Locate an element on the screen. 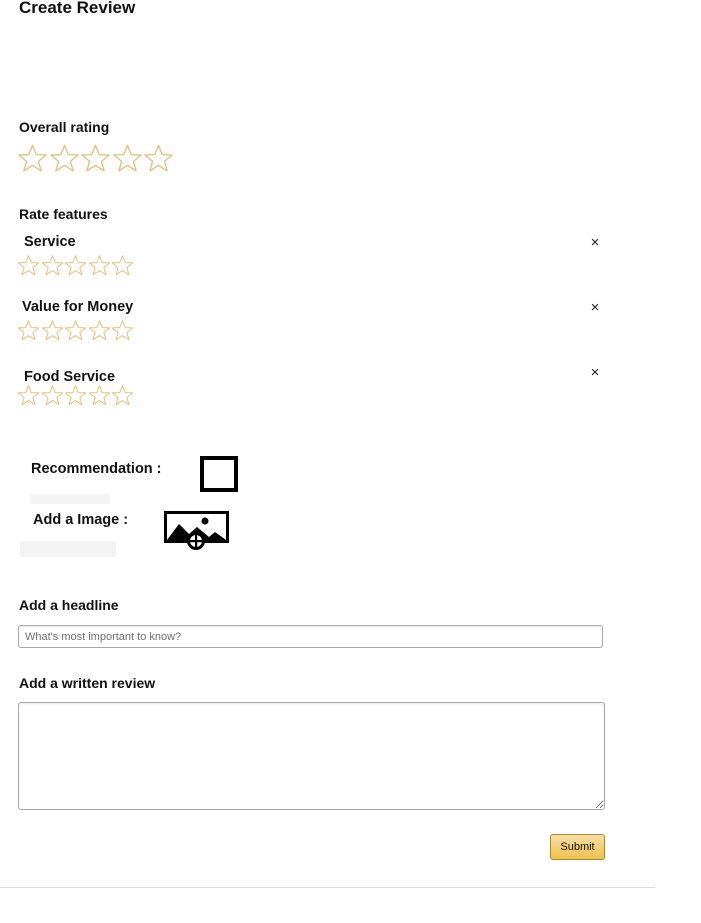 The width and height of the screenshot is (701, 923). written-review-label: Add a written review is located at coordinates (87, 683).